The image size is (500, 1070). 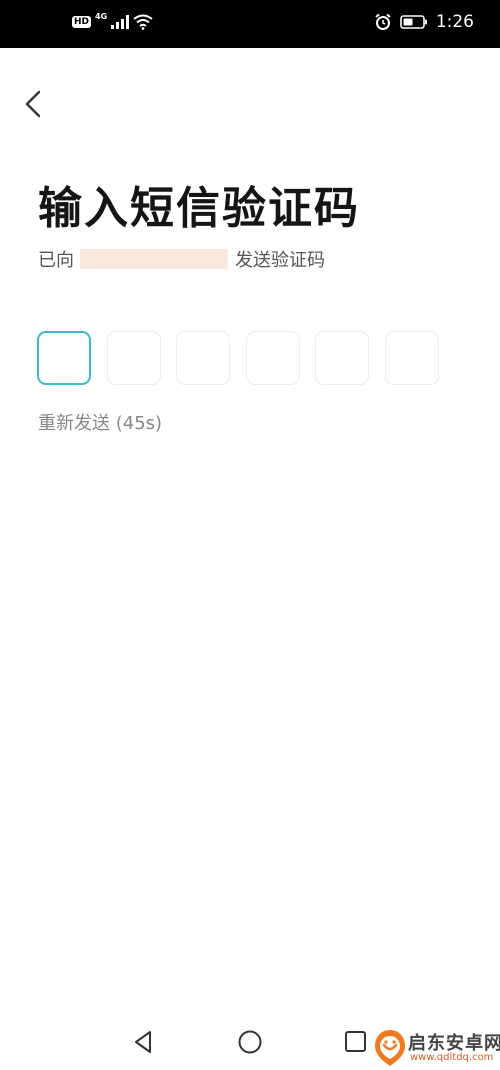 I want to click on subtitle: 已向 发送验证码, so click(x=181, y=259).